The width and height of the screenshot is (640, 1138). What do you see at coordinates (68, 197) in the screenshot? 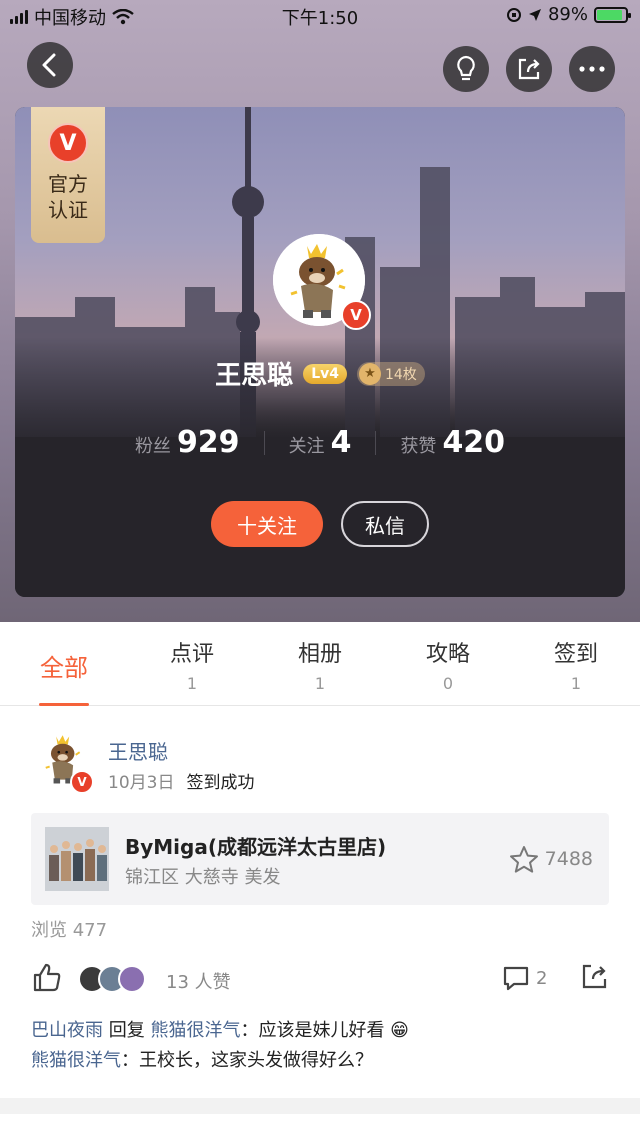
I see `official-badge-label: 官方 认证` at bounding box center [68, 197].